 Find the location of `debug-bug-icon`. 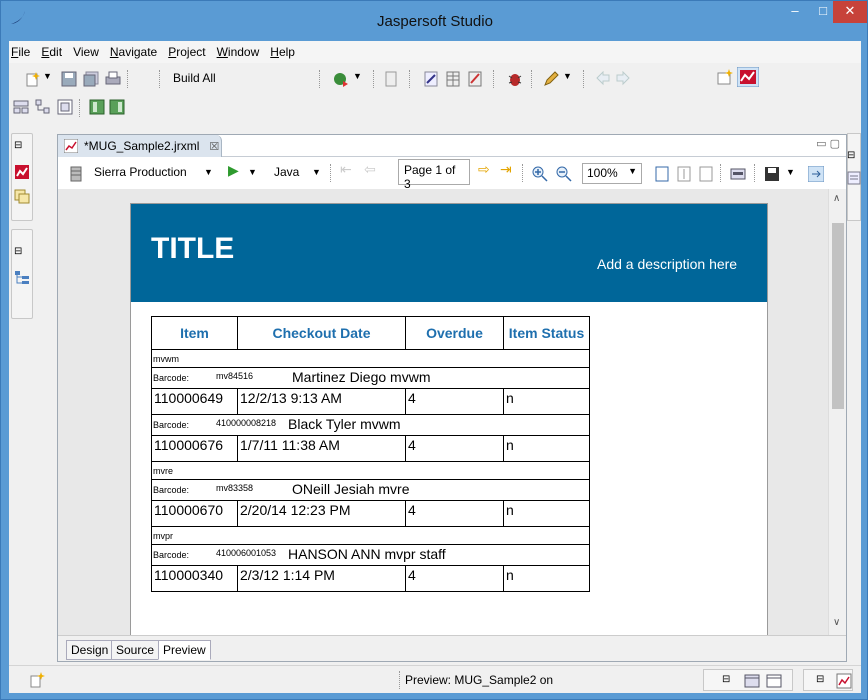

debug-bug-icon is located at coordinates (515, 79).